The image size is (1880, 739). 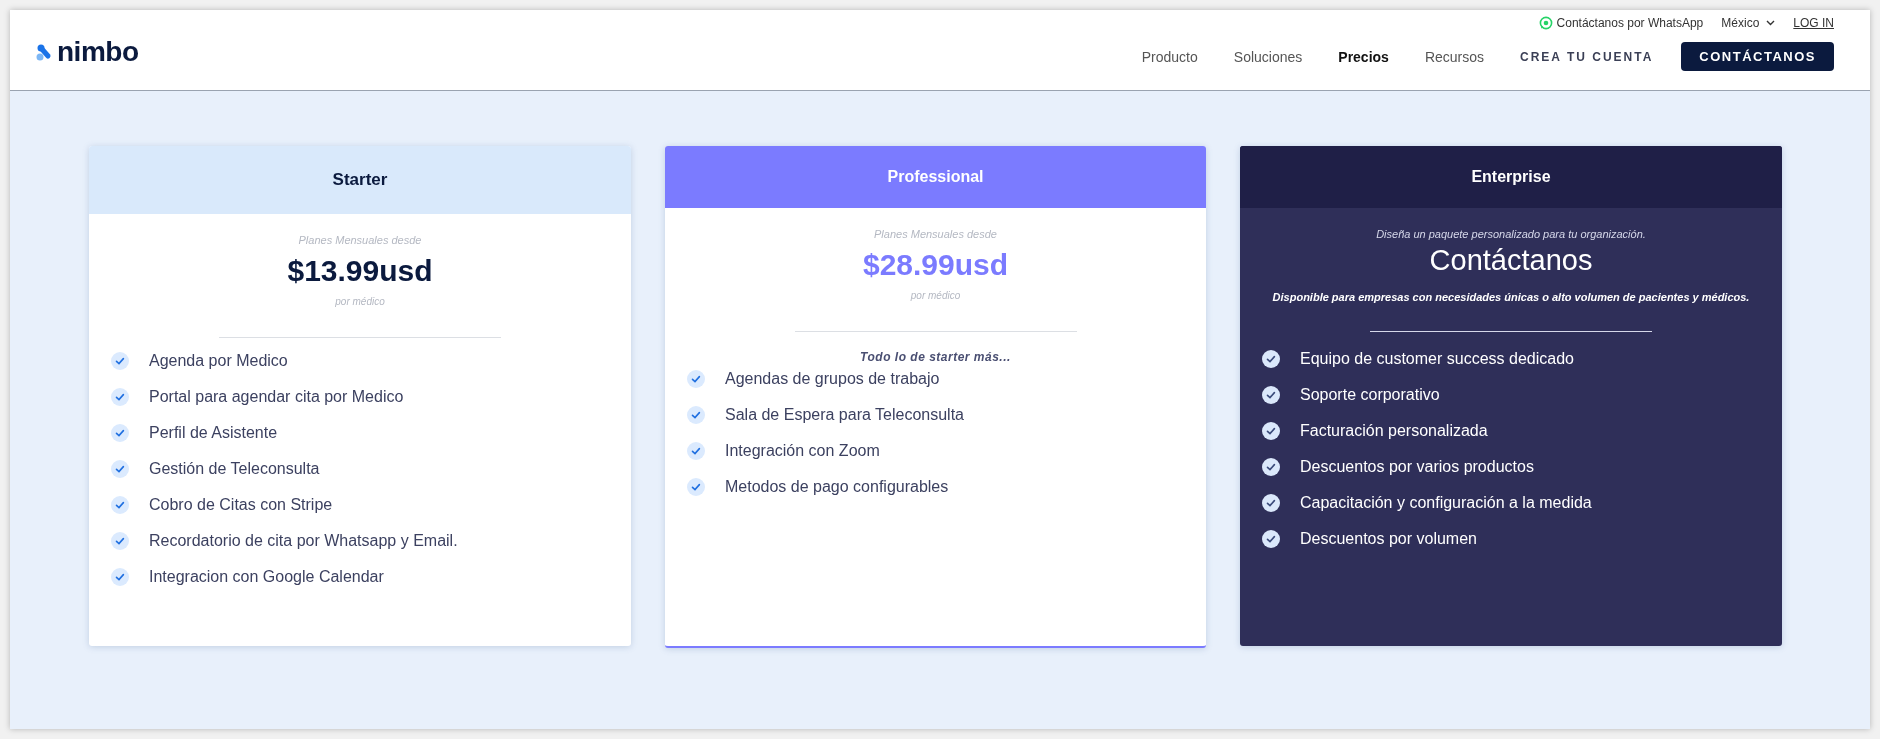 What do you see at coordinates (241, 505) in the screenshot?
I see `feature-text: Cobro de Citas con Stripe` at bounding box center [241, 505].